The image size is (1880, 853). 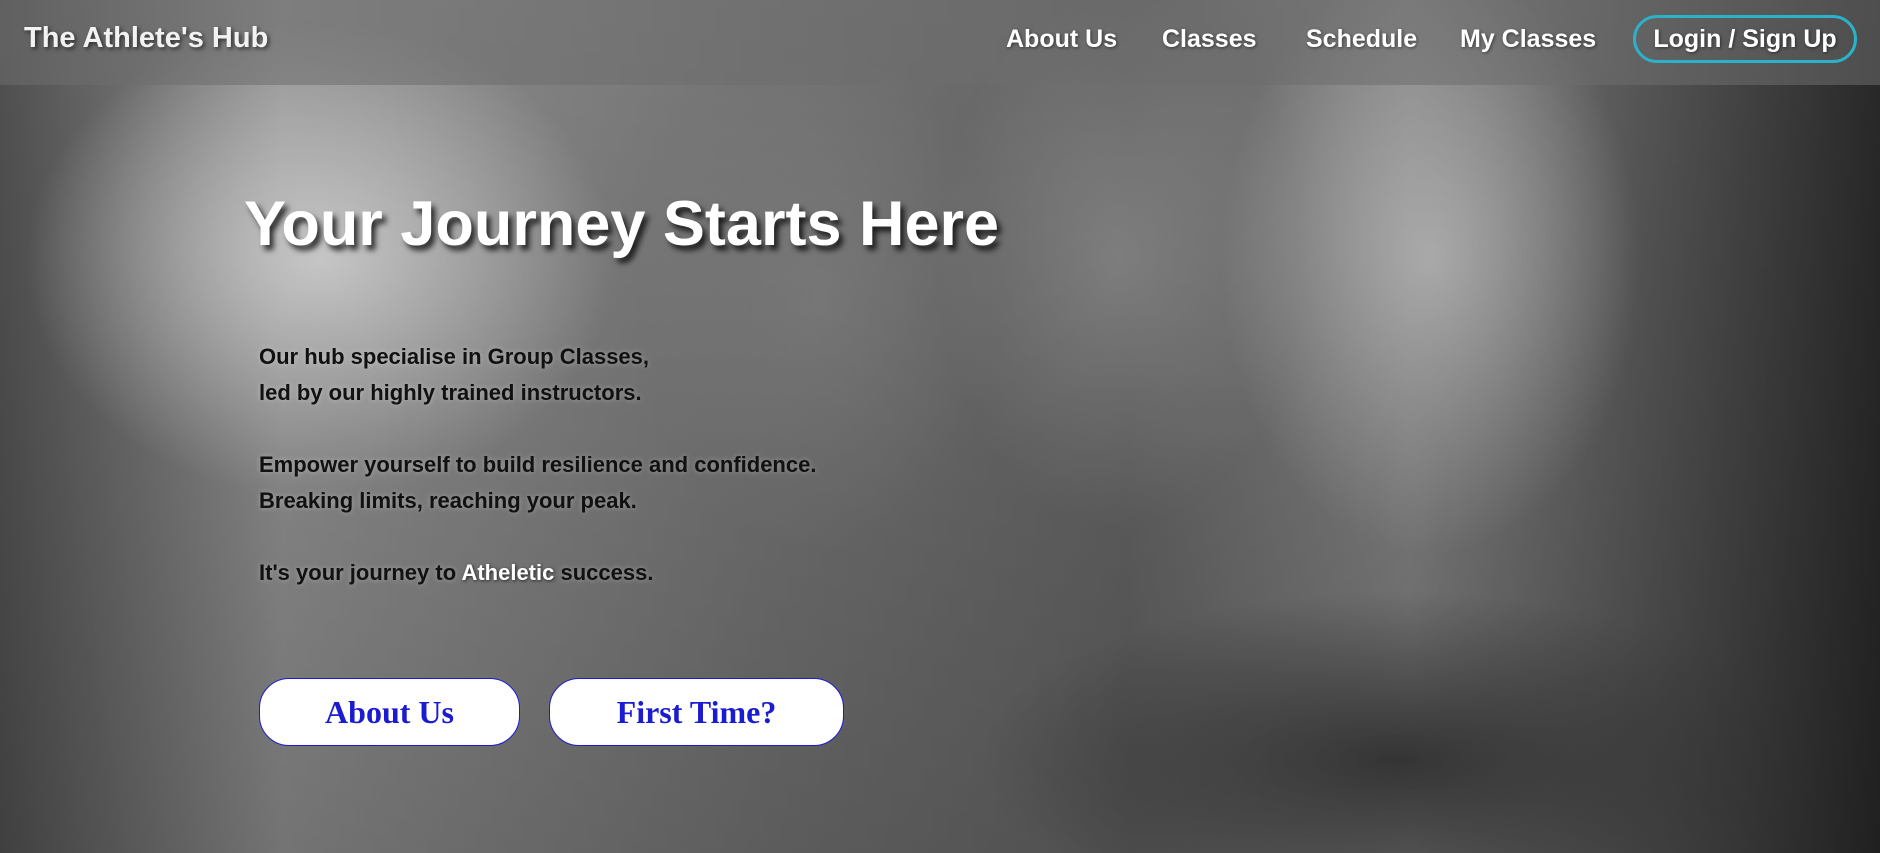 I want to click on journey-highlight: Atheletic, so click(x=508, y=572).